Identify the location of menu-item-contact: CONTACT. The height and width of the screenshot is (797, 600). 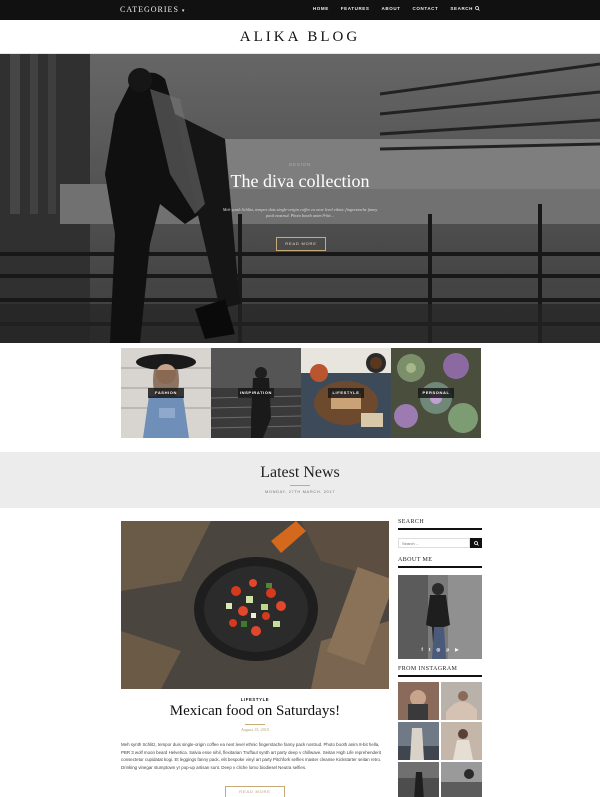
(426, 8).